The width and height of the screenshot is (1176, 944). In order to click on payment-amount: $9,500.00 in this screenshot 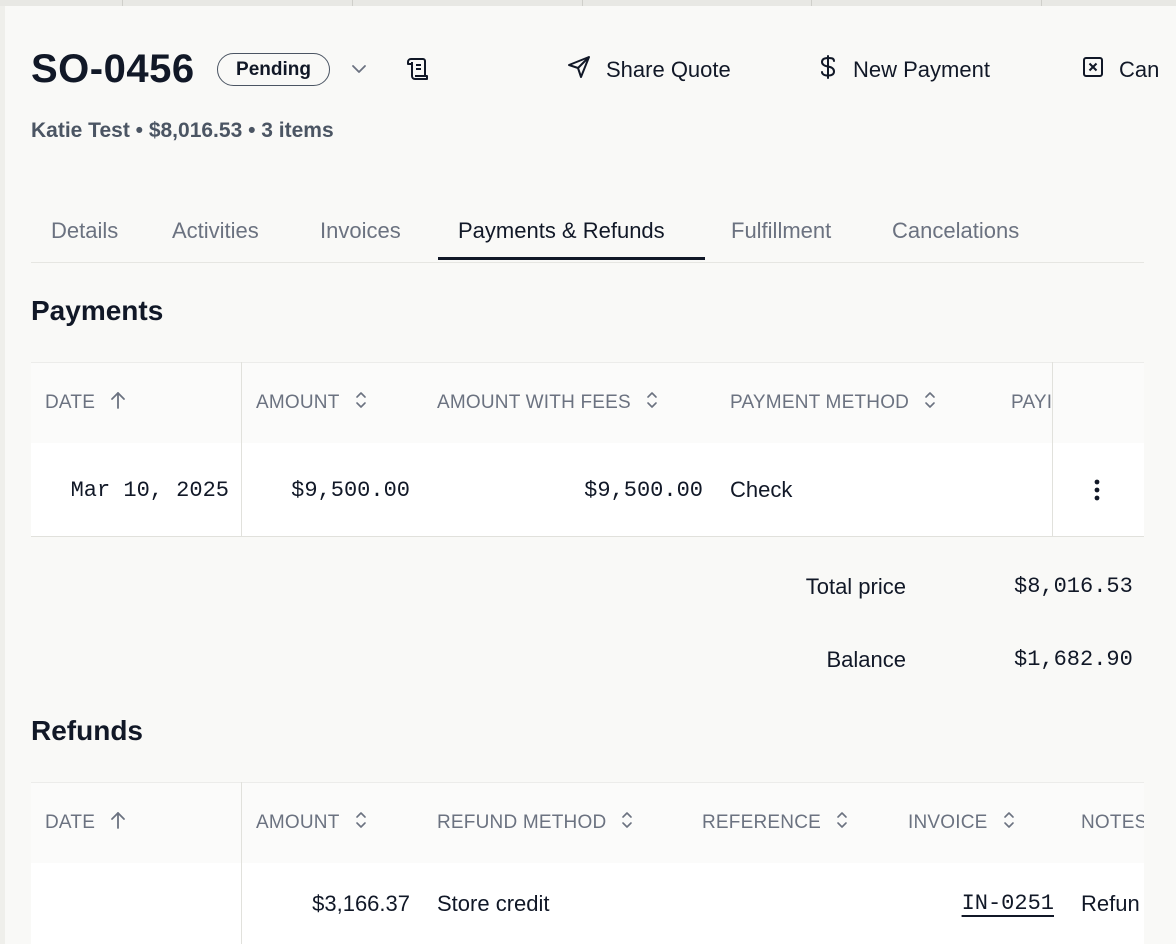, I will do `click(350, 490)`.